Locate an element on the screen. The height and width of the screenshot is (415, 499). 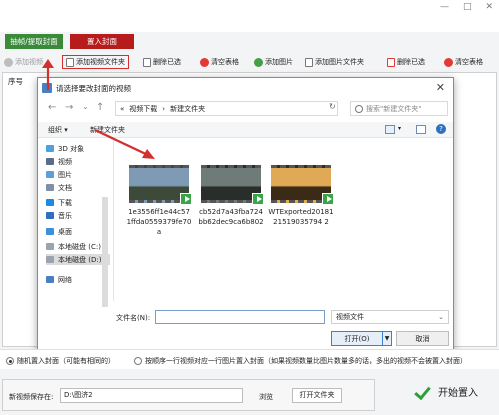
add-image-folder-button: 添加图片文件夹 is located at coordinates (334, 62).